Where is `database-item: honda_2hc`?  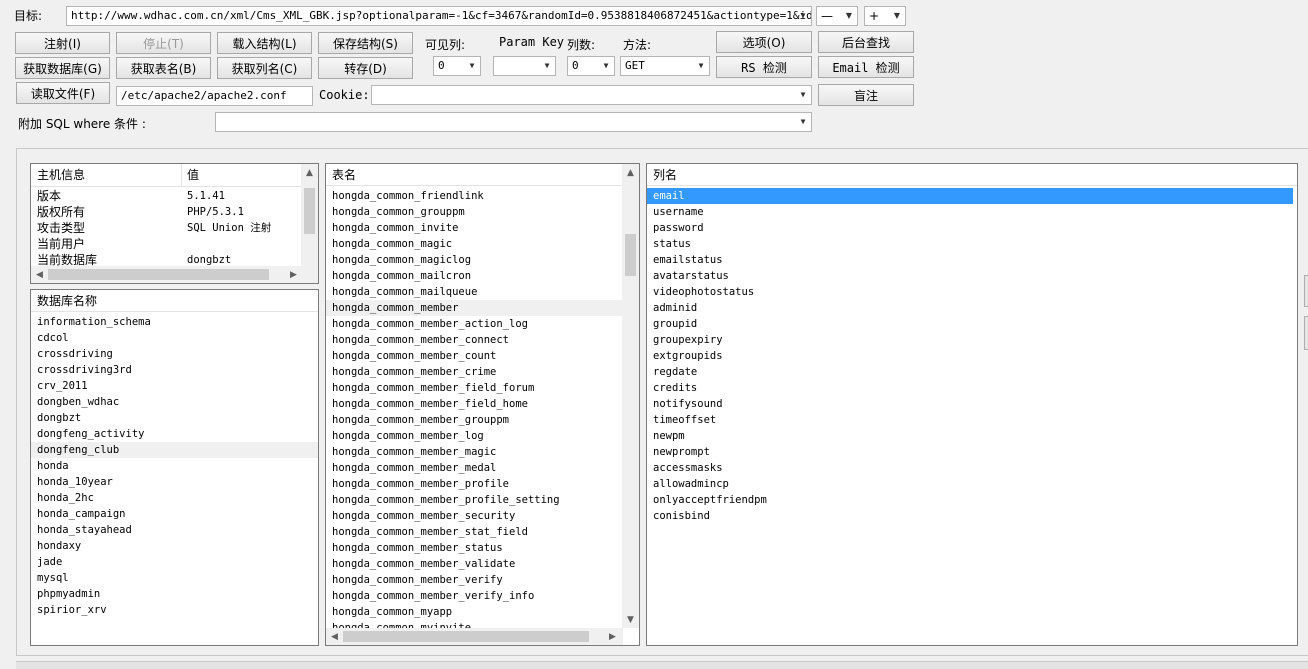
database-item: honda_2hc is located at coordinates (174, 498).